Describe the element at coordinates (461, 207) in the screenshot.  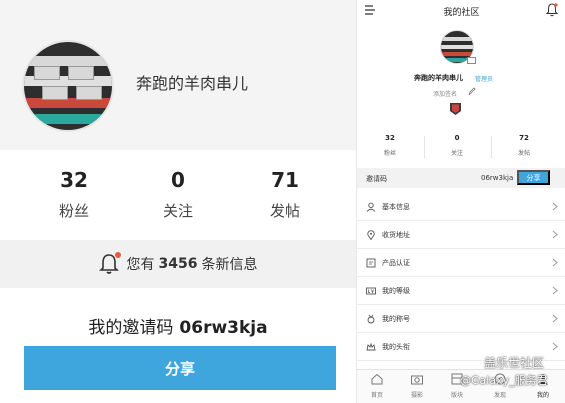
I see `list-item-basic-info: 基本信息` at that location.